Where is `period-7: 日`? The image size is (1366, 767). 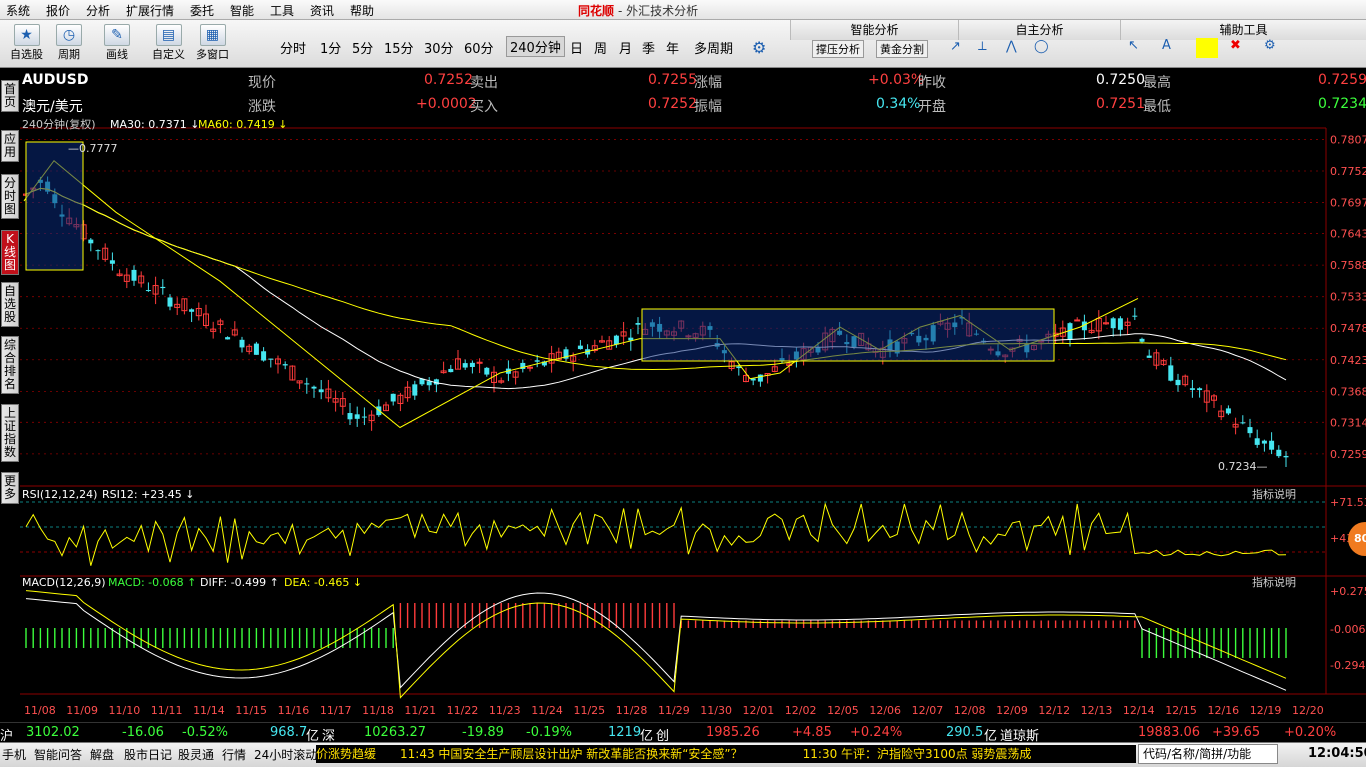 period-7: 日 is located at coordinates (576, 47).